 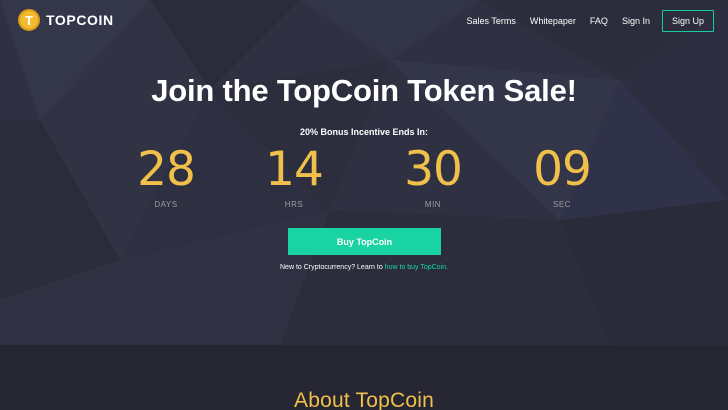 I want to click on nav-link-whitepaper: Whitepaper, so click(x=553, y=21).